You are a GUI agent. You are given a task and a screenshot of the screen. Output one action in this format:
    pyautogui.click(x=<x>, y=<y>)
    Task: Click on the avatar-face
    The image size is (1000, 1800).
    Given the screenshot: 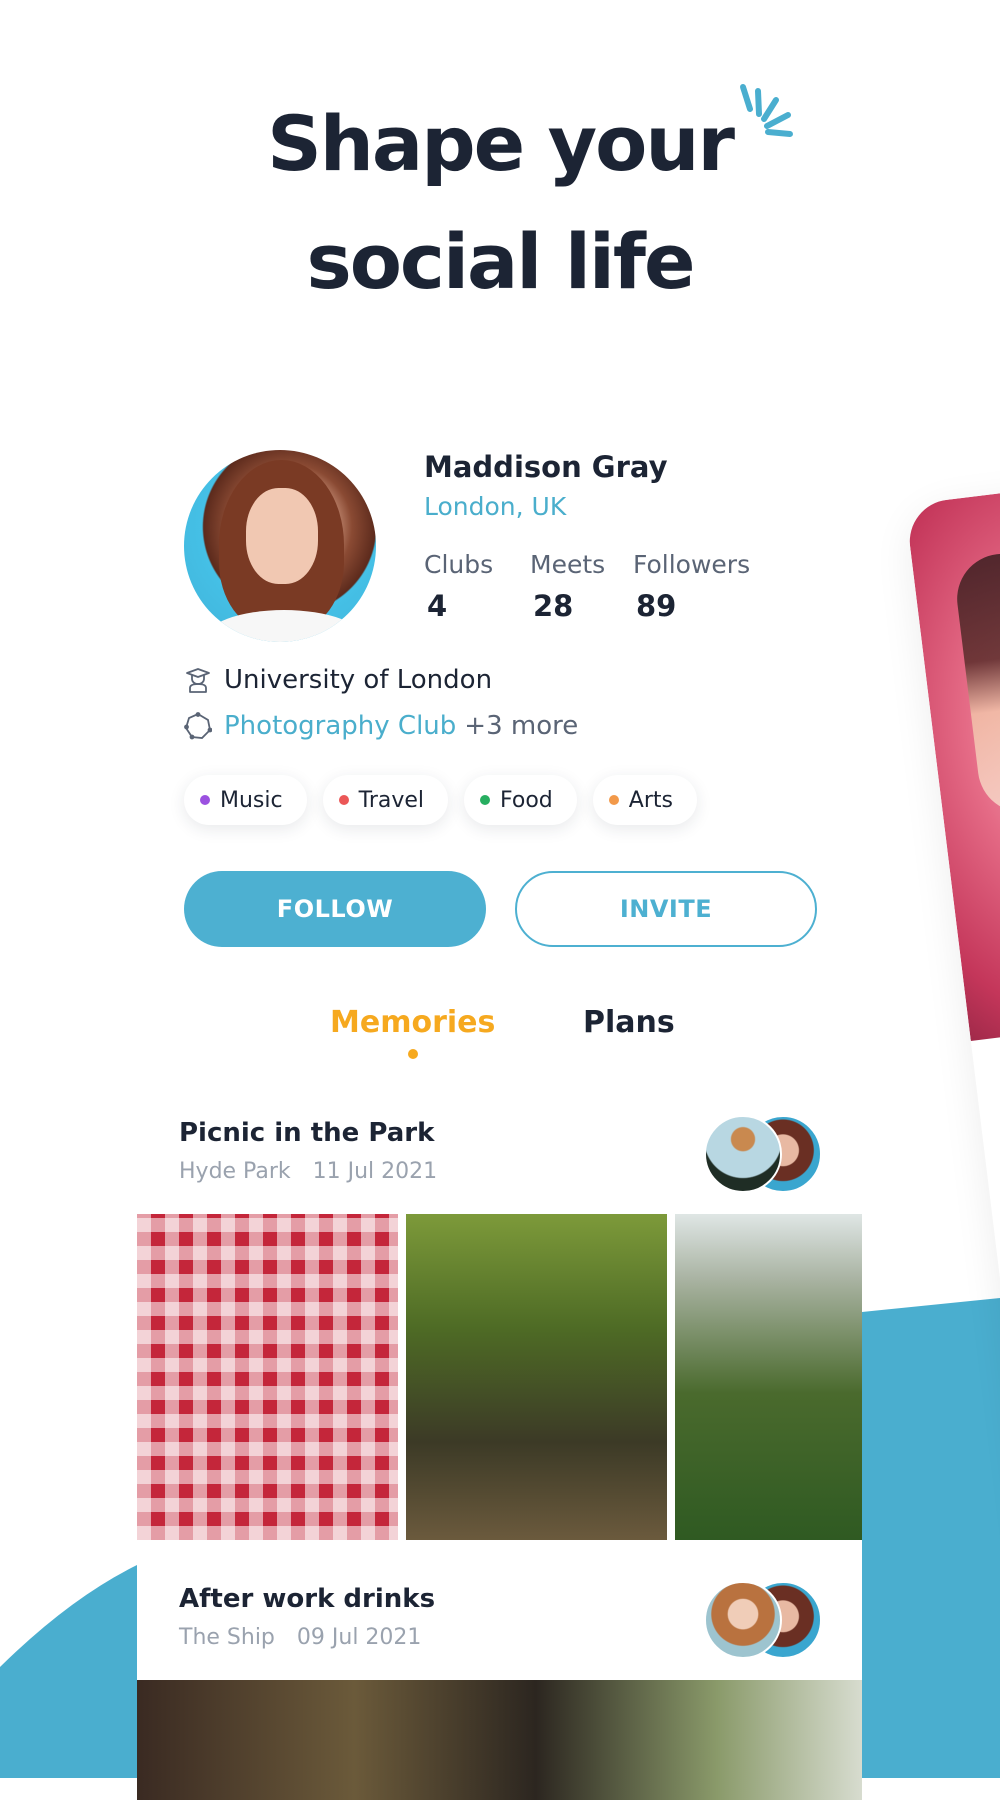 What is the action you would take?
    pyautogui.click(x=282, y=536)
    